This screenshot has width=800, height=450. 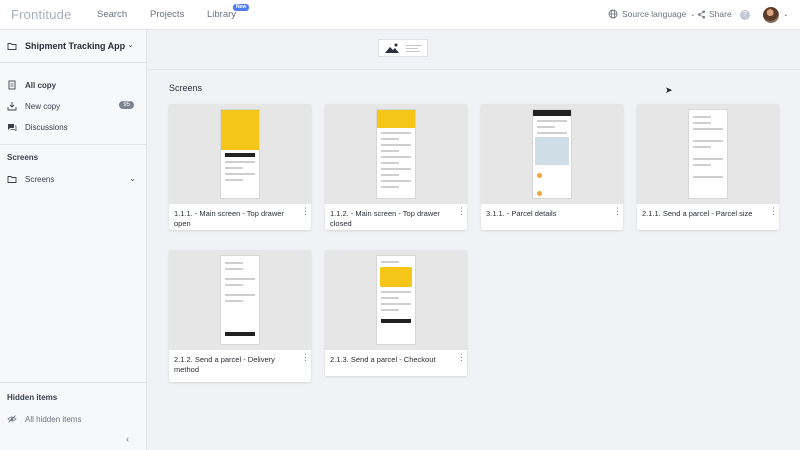 What do you see at coordinates (474, 50) in the screenshot?
I see `preview-strip` at bounding box center [474, 50].